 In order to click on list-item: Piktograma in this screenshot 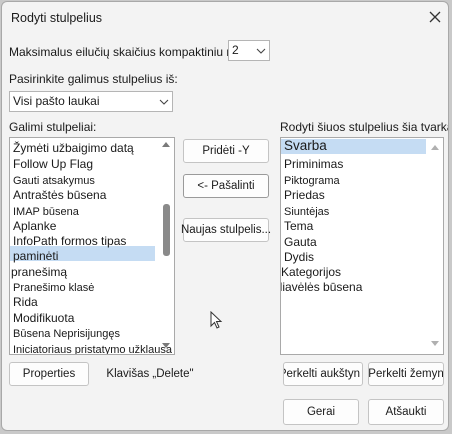, I will do `click(312, 181)`.